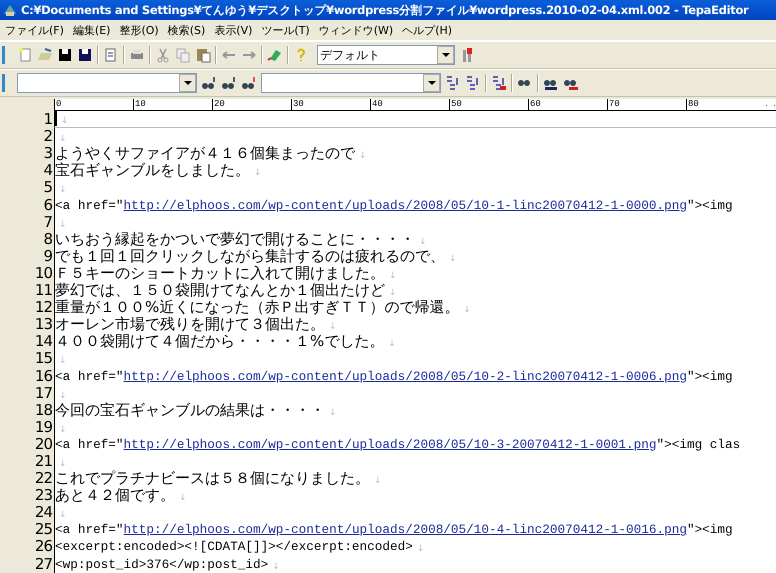  Describe the element at coordinates (453, 83) in the screenshot. I see `sort-down-icon` at that location.